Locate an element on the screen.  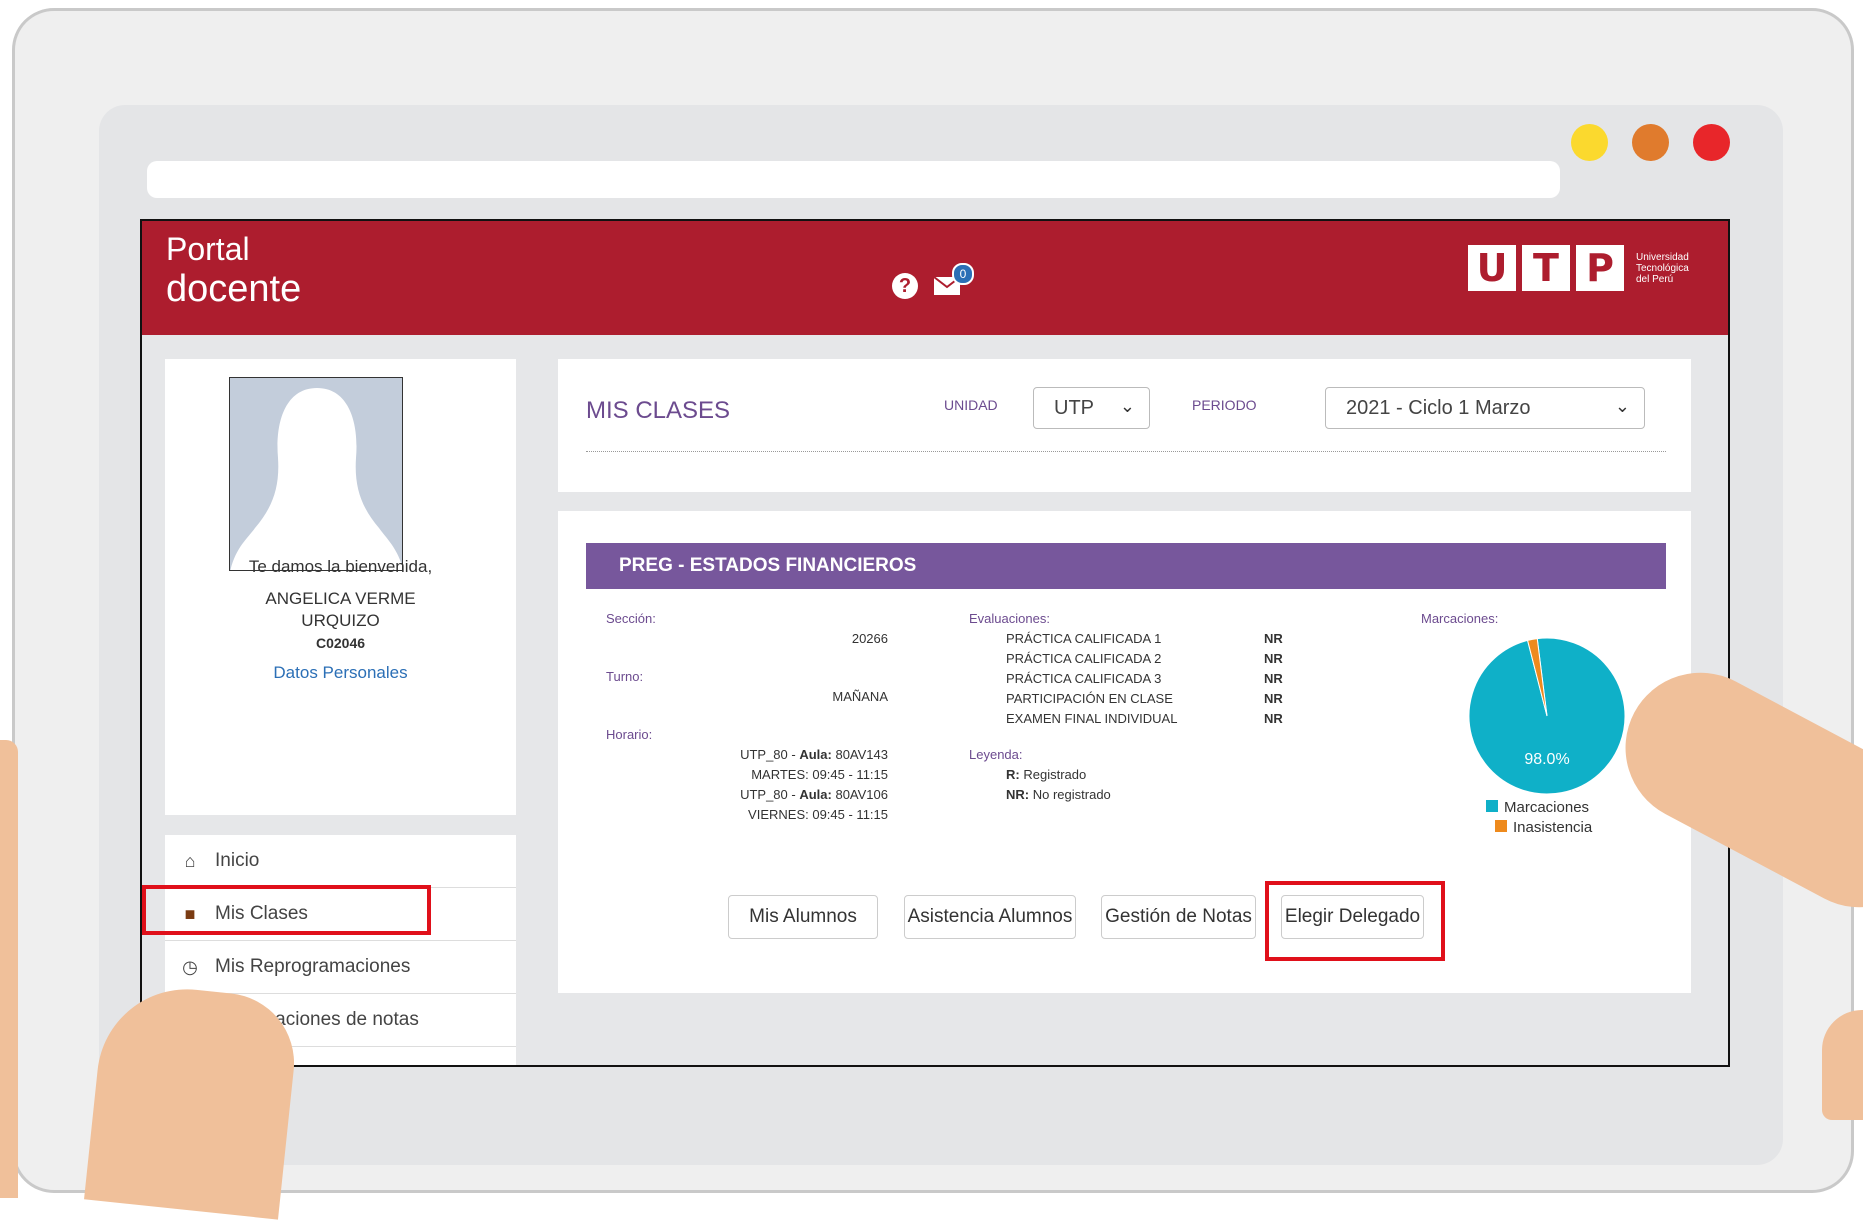
turno-value: MAÑANA is located at coordinates (860, 696).